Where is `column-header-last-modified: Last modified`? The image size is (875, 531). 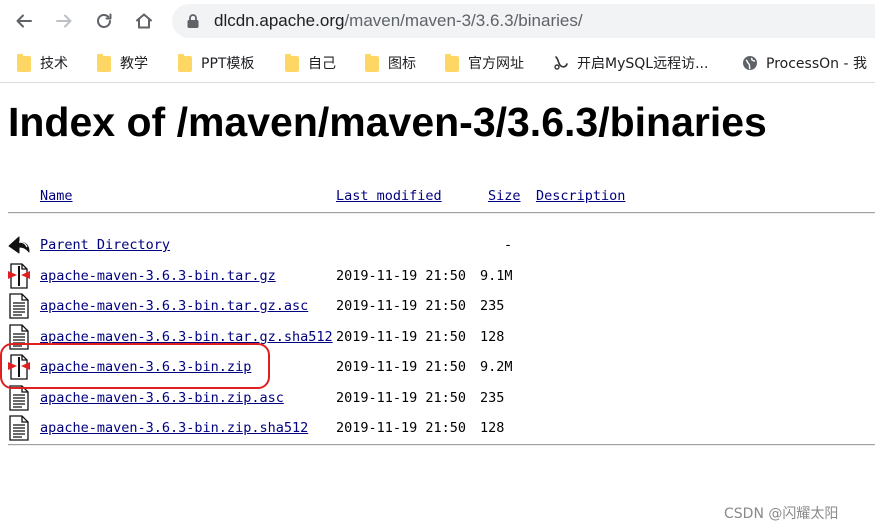
column-header-last-modified: Last modified is located at coordinates (389, 196).